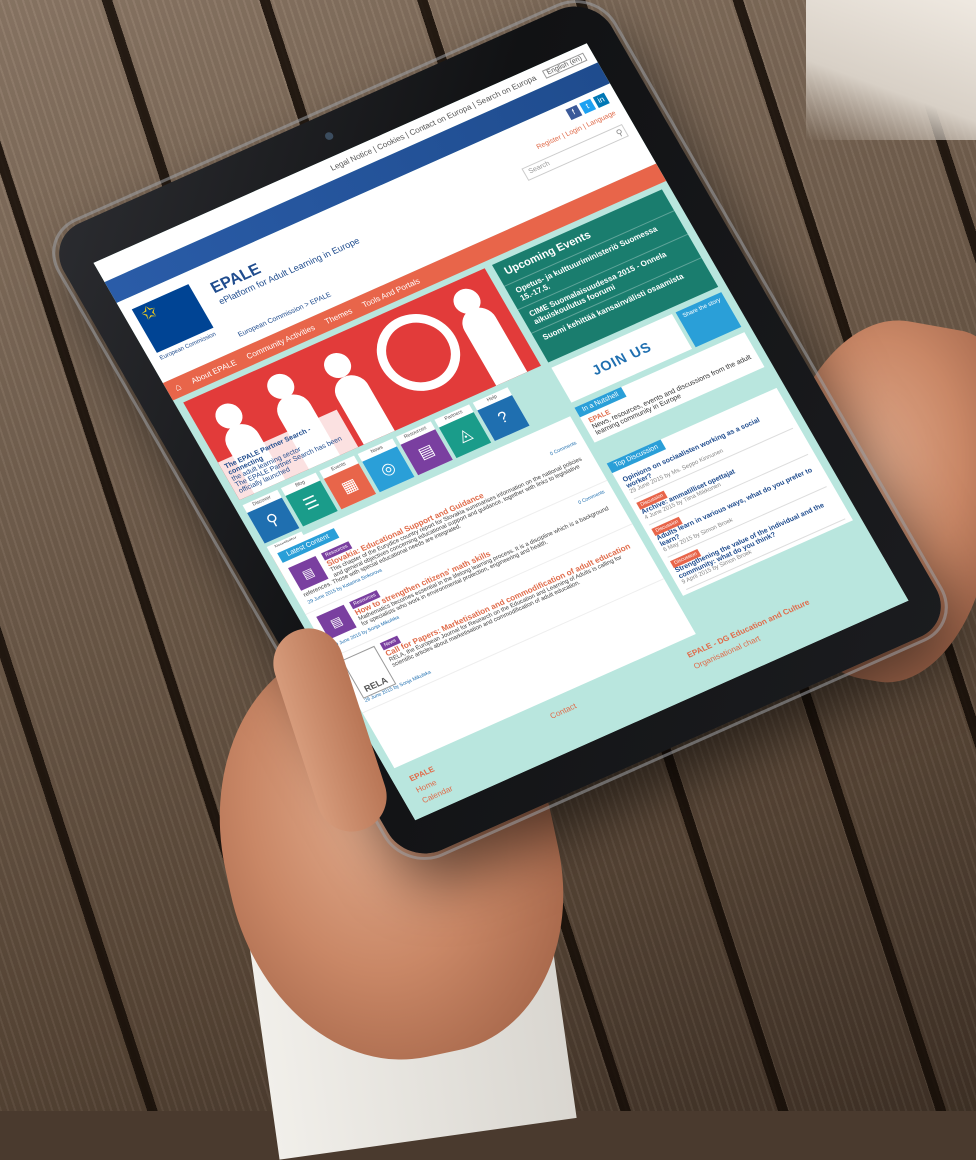  What do you see at coordinates (418, 352) in the screenshot?
I see `magnifier-icon` at bounding box center [418, 352].